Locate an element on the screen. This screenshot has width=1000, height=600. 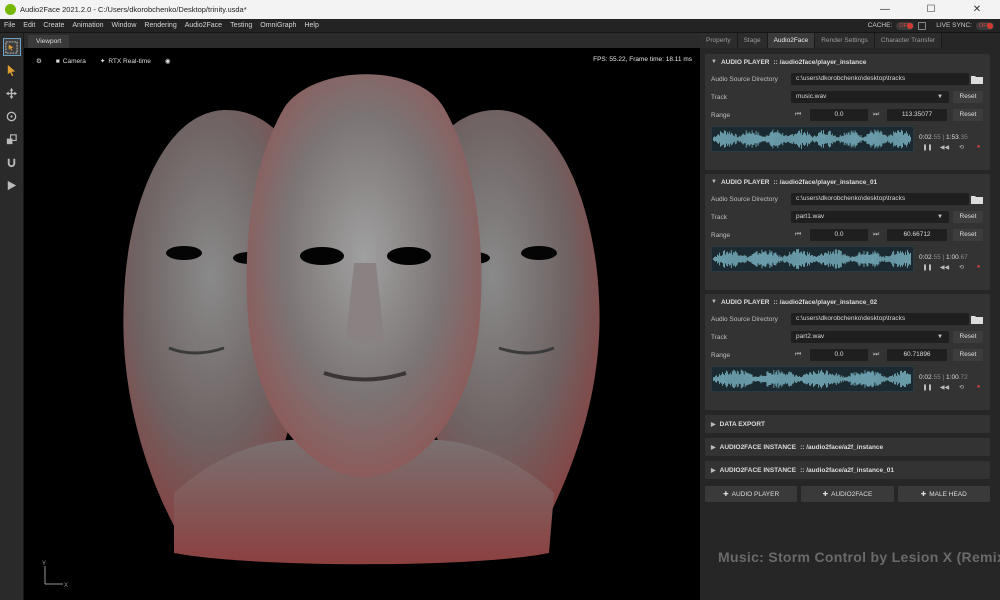
tool-move is located at coordinates (12, 93).